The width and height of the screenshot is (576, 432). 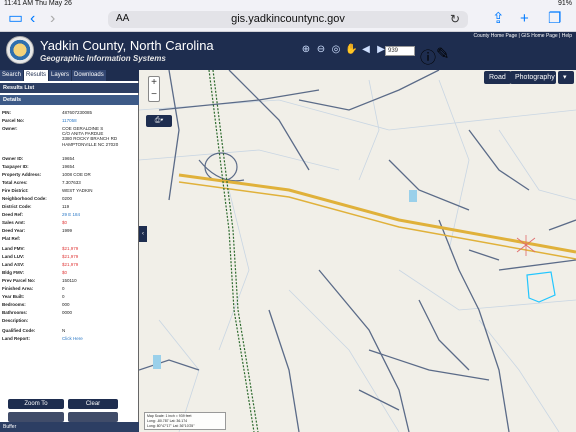 I want to click on tab-downloads: Downloads, so click(x=89, y=75).